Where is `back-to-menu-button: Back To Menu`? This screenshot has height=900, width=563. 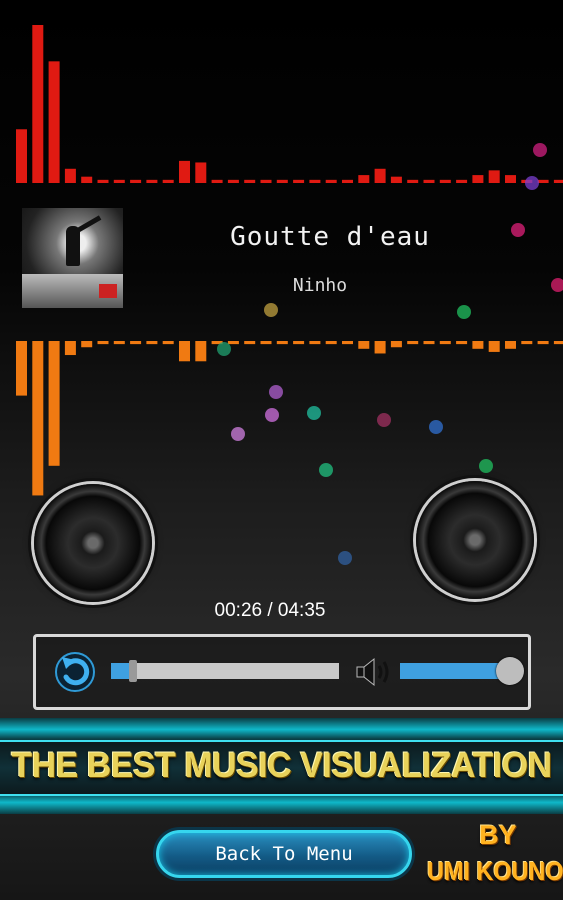
back-to-menu-button: Back To Menu is located at coordinates (284, 854).